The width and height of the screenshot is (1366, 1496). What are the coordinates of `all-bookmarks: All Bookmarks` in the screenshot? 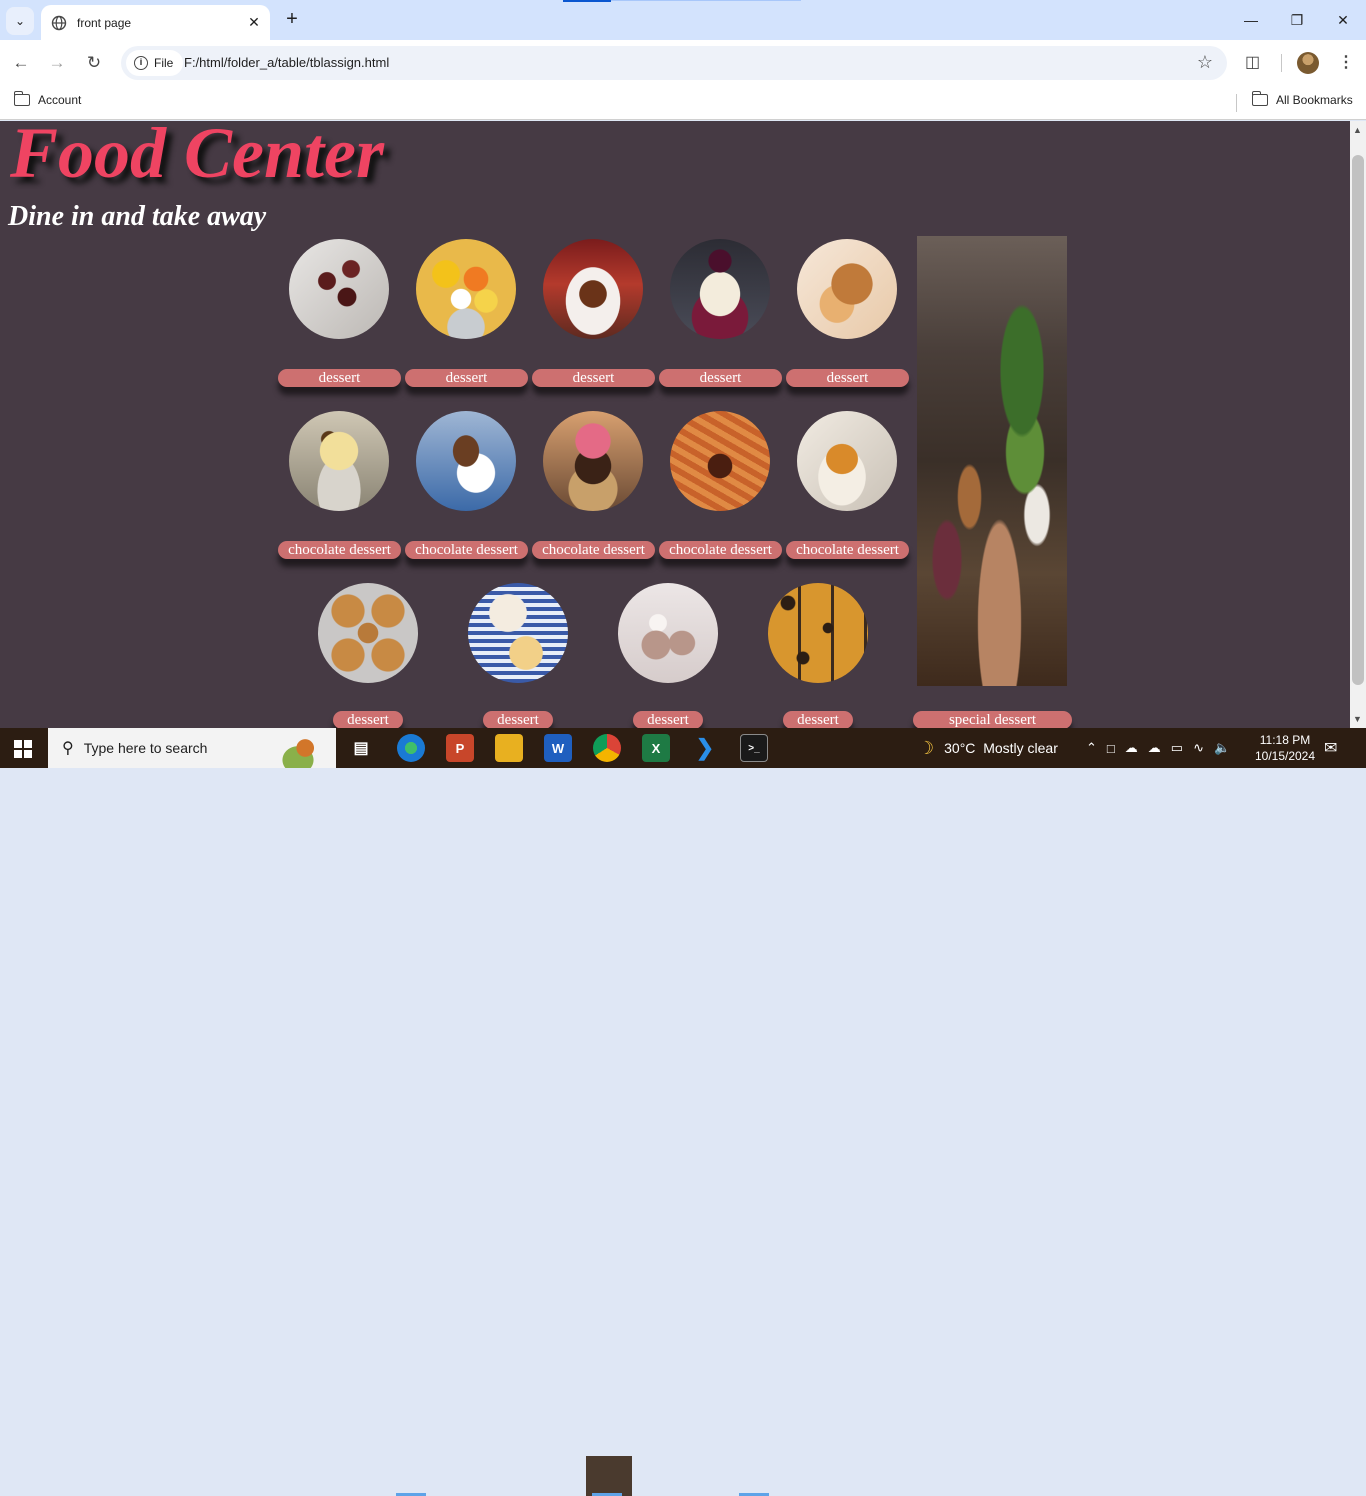 It's located at (1302, 99).